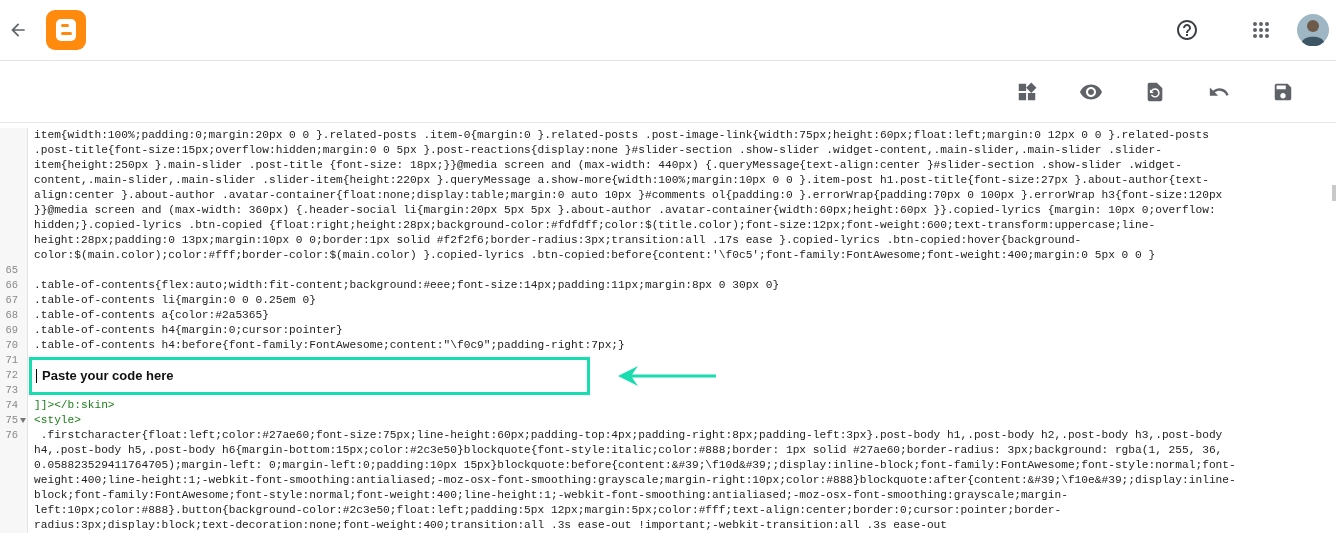 This screenshot has height=537, width=1336. What do you see at coordinates (407, 285) in the screenshot?
I see `code-line: .table-of-contents{flex:auto;width:fit-content;background:#eee;font-size:14px;padding:11px;margin:8px 0 30px 0}` at bounding box center [407, 285].